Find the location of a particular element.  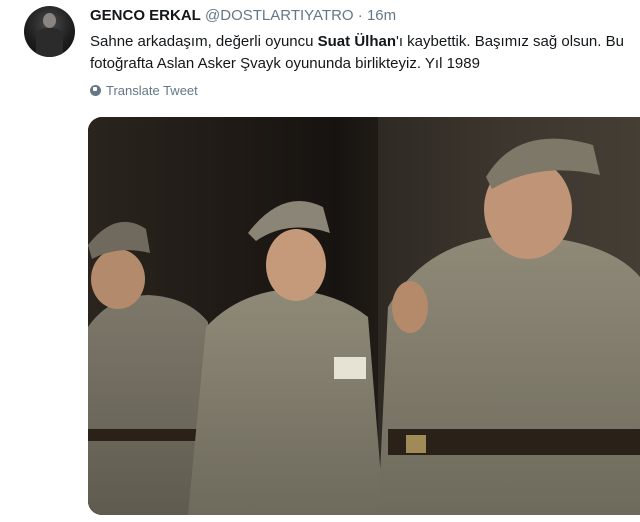

tweet-text-mention: Suat Ülhan is located at coordinates (356, 41).